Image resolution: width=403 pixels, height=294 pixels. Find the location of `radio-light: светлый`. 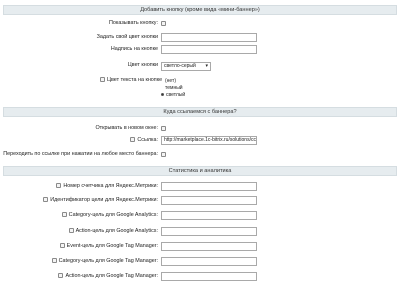

radio-light: светлый is located at coordinates (173, 95).